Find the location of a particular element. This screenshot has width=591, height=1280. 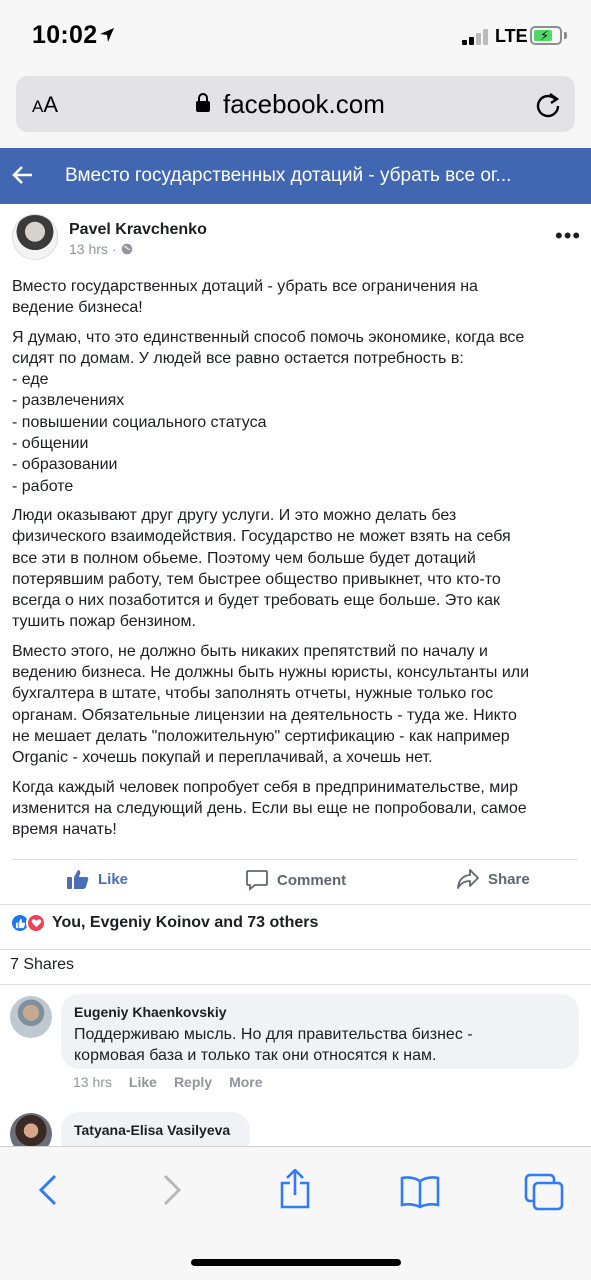

love-reaction-icon is located at coordinates (36, 923).